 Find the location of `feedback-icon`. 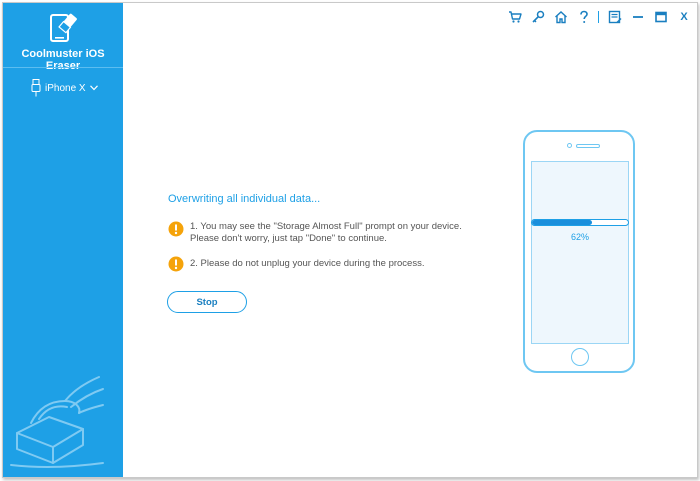

feedback-icon is located at coordinates (615, 17).